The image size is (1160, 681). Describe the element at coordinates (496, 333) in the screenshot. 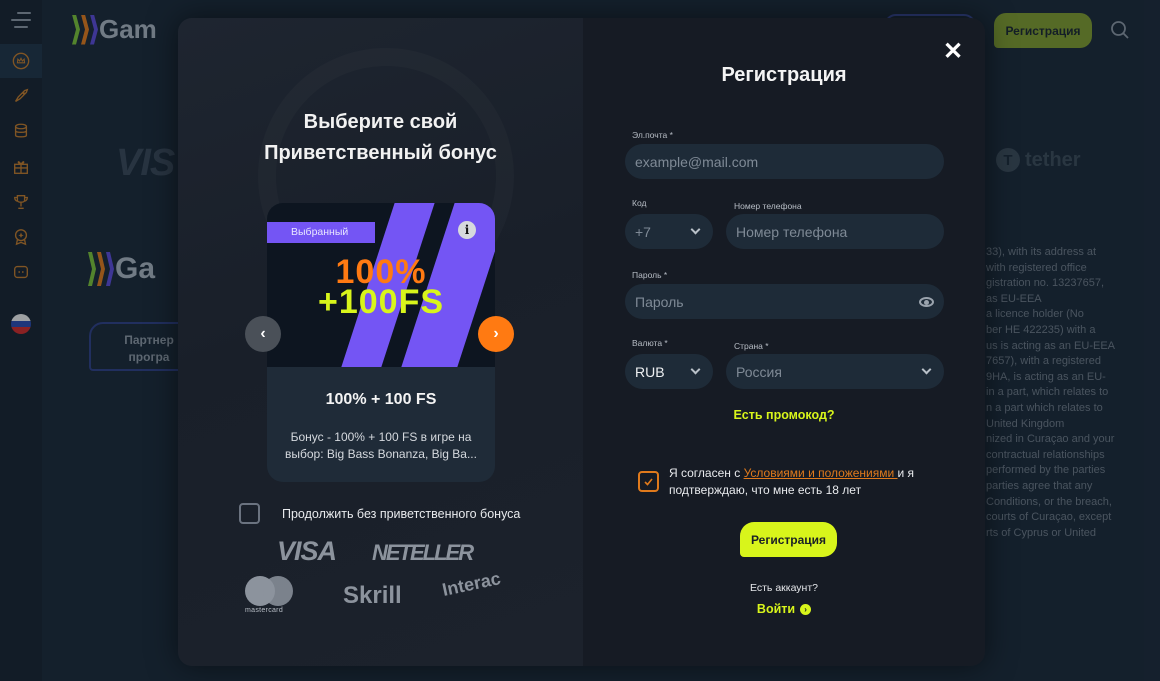

I see `chevron-right-icon: ›` at that location.